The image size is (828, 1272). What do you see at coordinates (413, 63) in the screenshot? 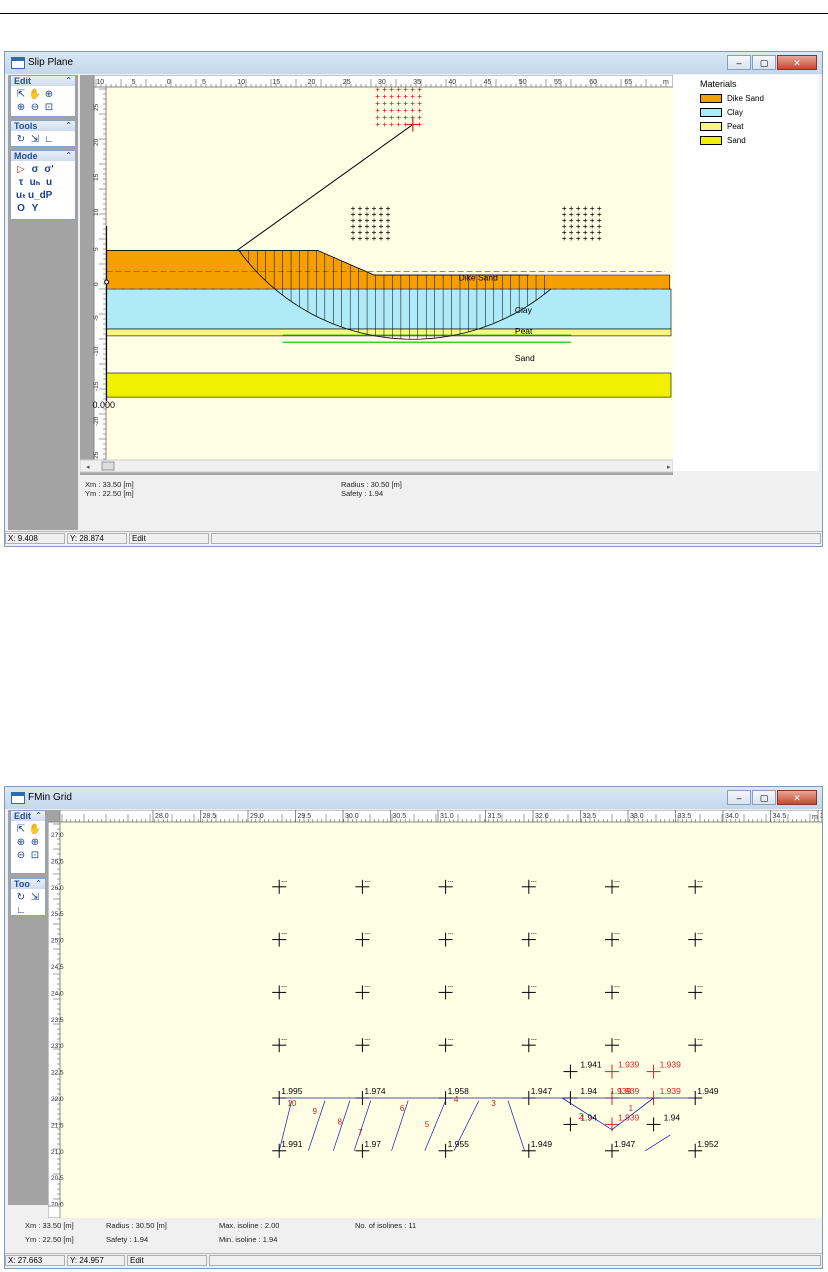
I see `title-bar: Slip Plane – ▢ ✕` at bounding box center [413, 63].